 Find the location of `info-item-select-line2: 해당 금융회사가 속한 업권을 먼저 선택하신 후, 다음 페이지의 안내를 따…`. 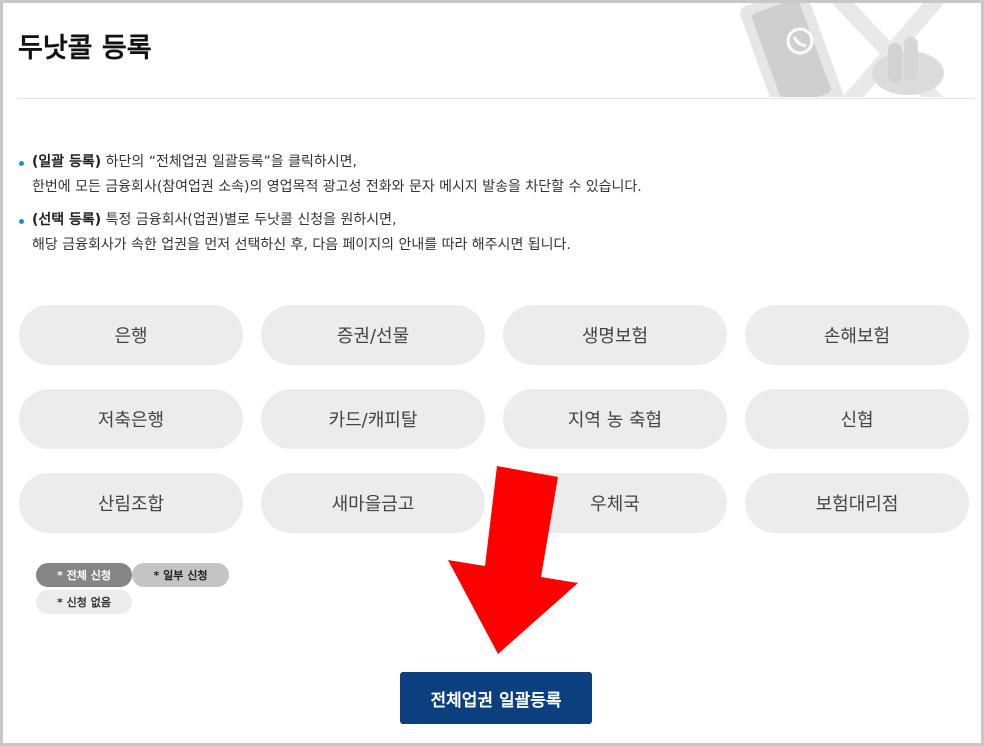

info-item-select-line2: 해당 금융회사가 속한 업권을 먼저 선택하신 후, 다음 페이지의 안내를 따… is located at coordinates (301, 245).